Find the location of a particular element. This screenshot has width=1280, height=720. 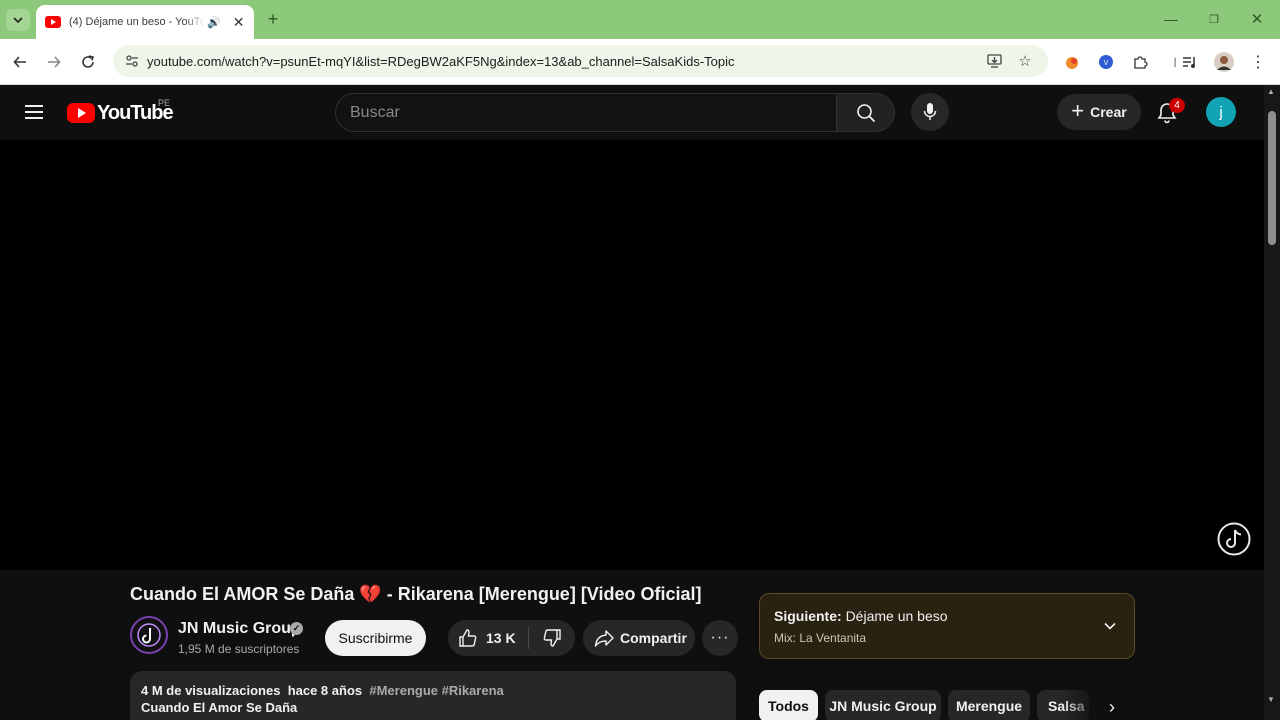

thumbs-down-icon is located at coordinates (552, 638).